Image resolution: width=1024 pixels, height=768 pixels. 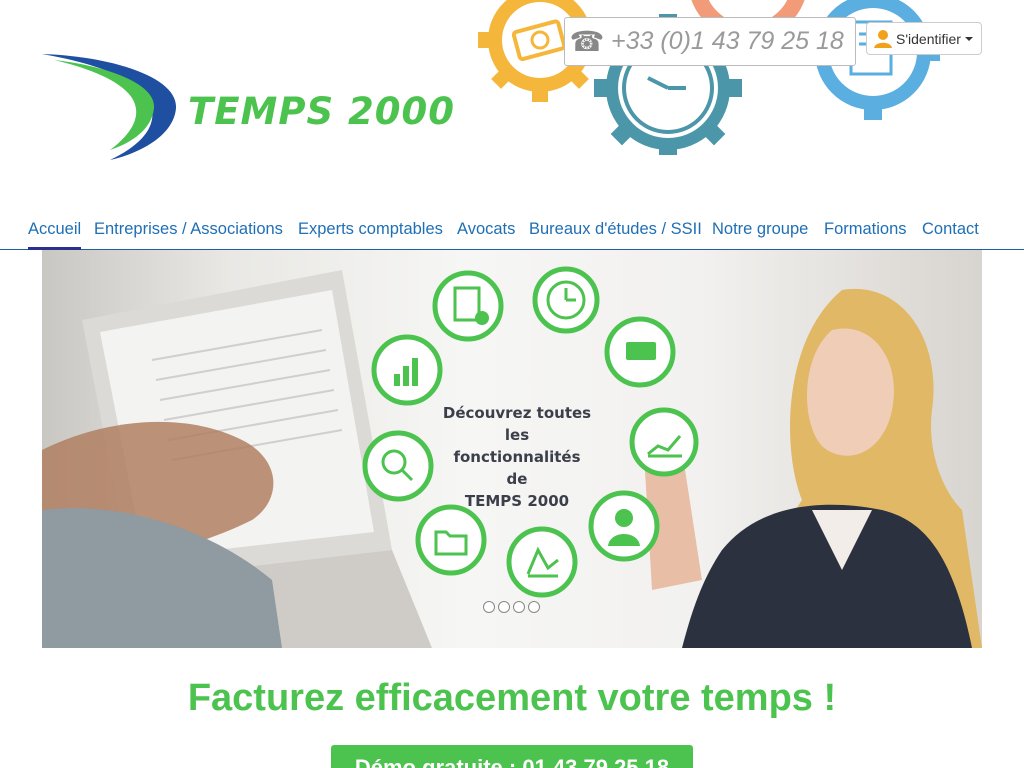 What do you see at coordinates (321, 111) in the screenshot?
I see `logo-text: TEMPS 2000` at bounding box center [321, 111].